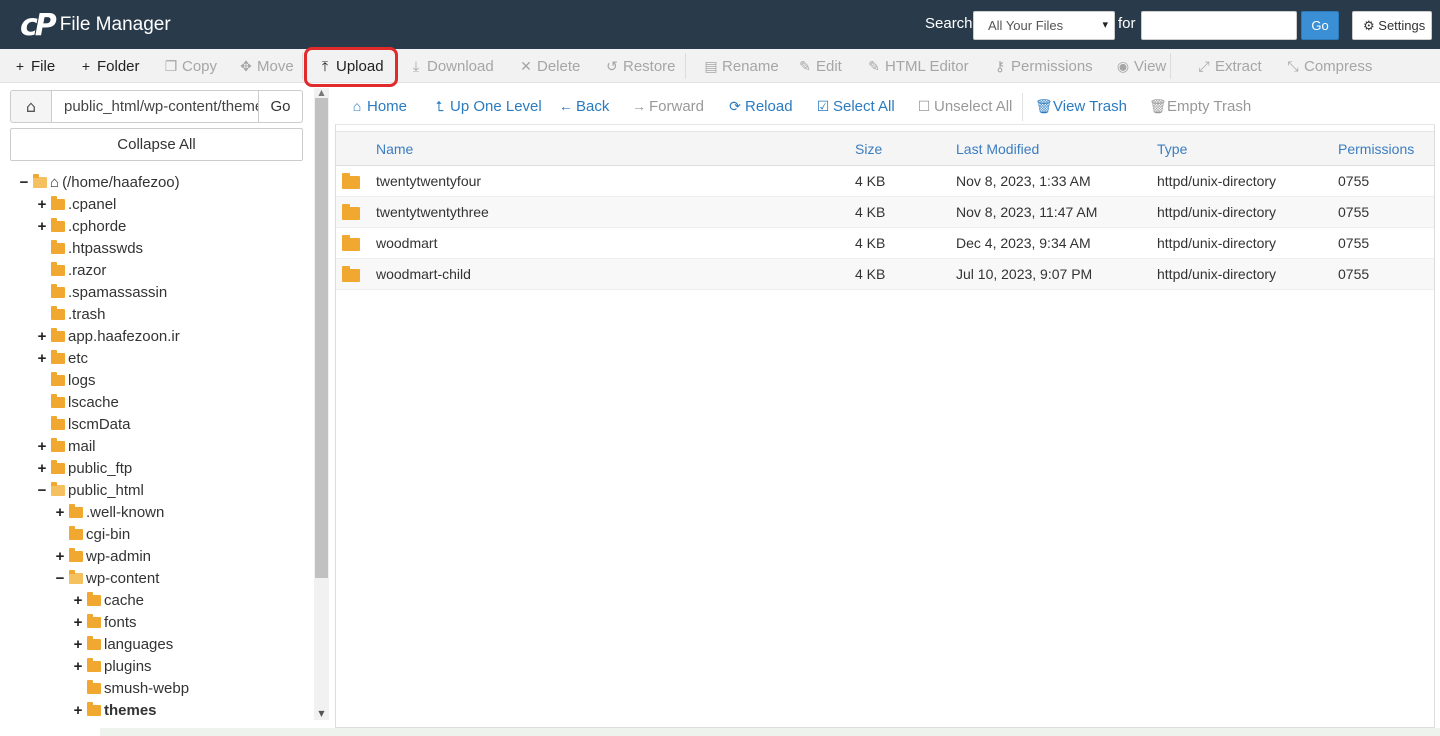 This screenshot has height=736, width=1440. I want to click on download-button: ⤓ Download, so click(451, 66).